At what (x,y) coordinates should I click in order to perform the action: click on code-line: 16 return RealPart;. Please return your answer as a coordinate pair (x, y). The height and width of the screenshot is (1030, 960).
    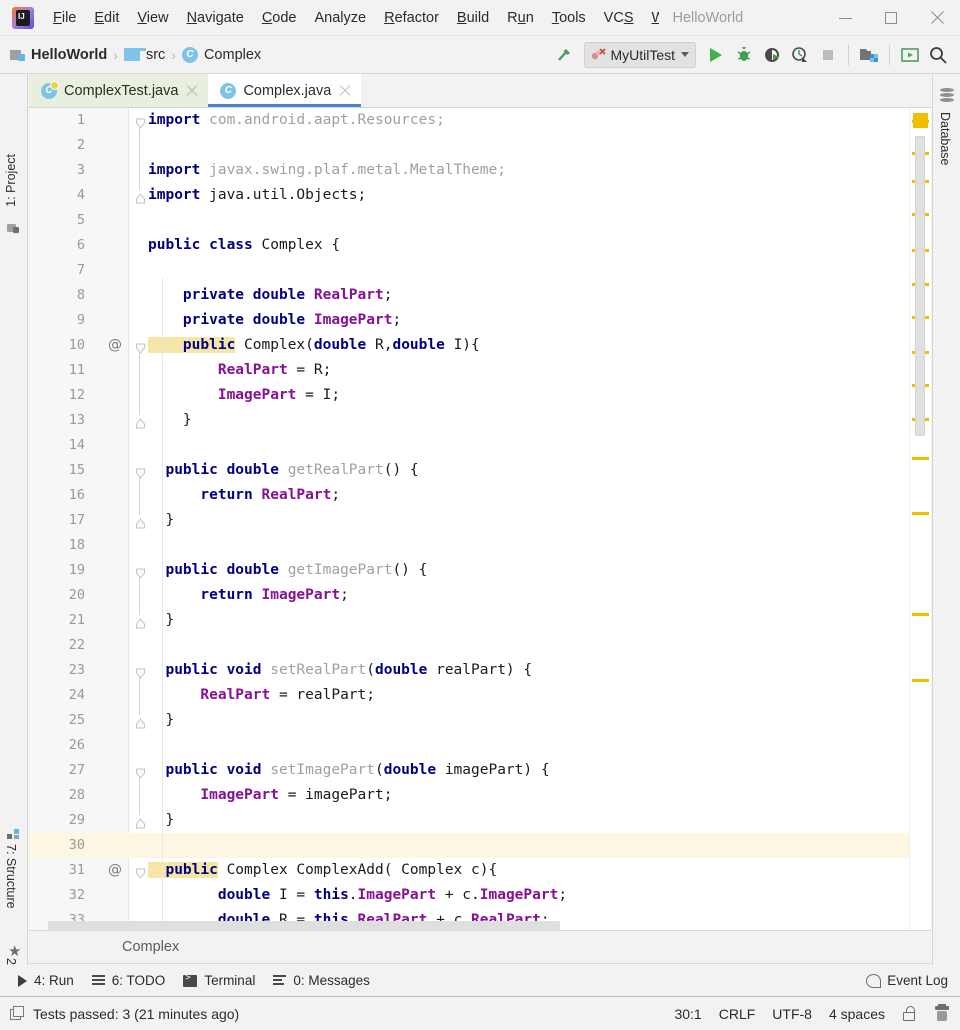
    Looking at the image, I should click on (480, 495).